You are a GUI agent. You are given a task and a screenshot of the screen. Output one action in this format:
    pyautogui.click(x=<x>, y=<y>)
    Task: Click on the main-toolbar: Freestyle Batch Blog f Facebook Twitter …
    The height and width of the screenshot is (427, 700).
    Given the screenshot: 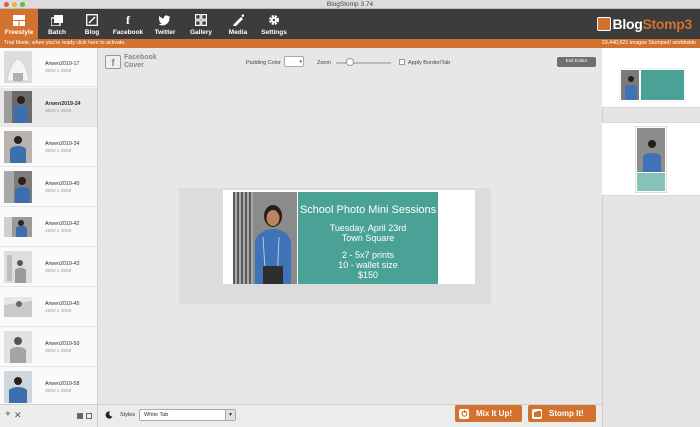 What is the action you would take?
    pyautogui.click(x=350, y=24)
    